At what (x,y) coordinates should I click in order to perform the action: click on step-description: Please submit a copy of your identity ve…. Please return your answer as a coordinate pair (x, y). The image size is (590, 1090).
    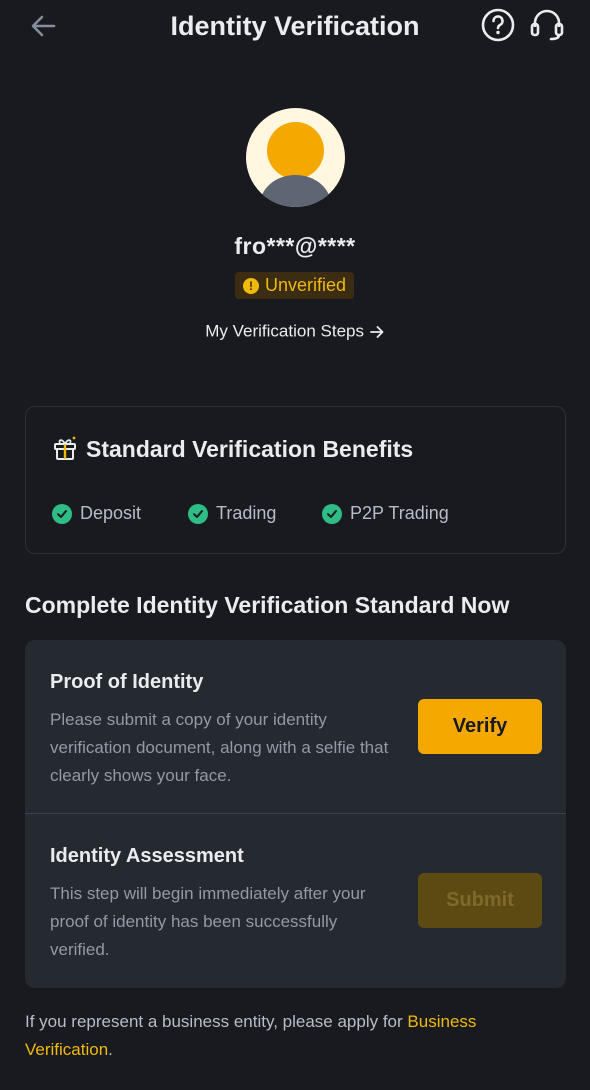
    Looking at the image, I should click on (219, 747).